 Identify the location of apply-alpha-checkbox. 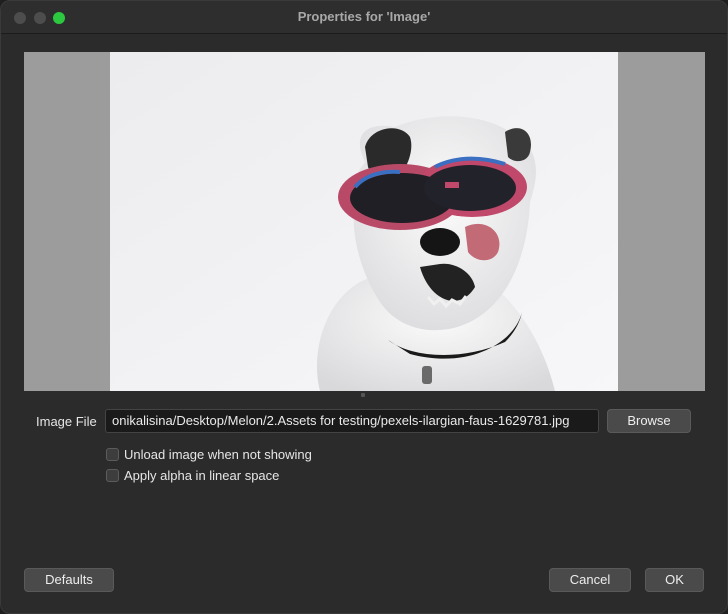
(112, 475).